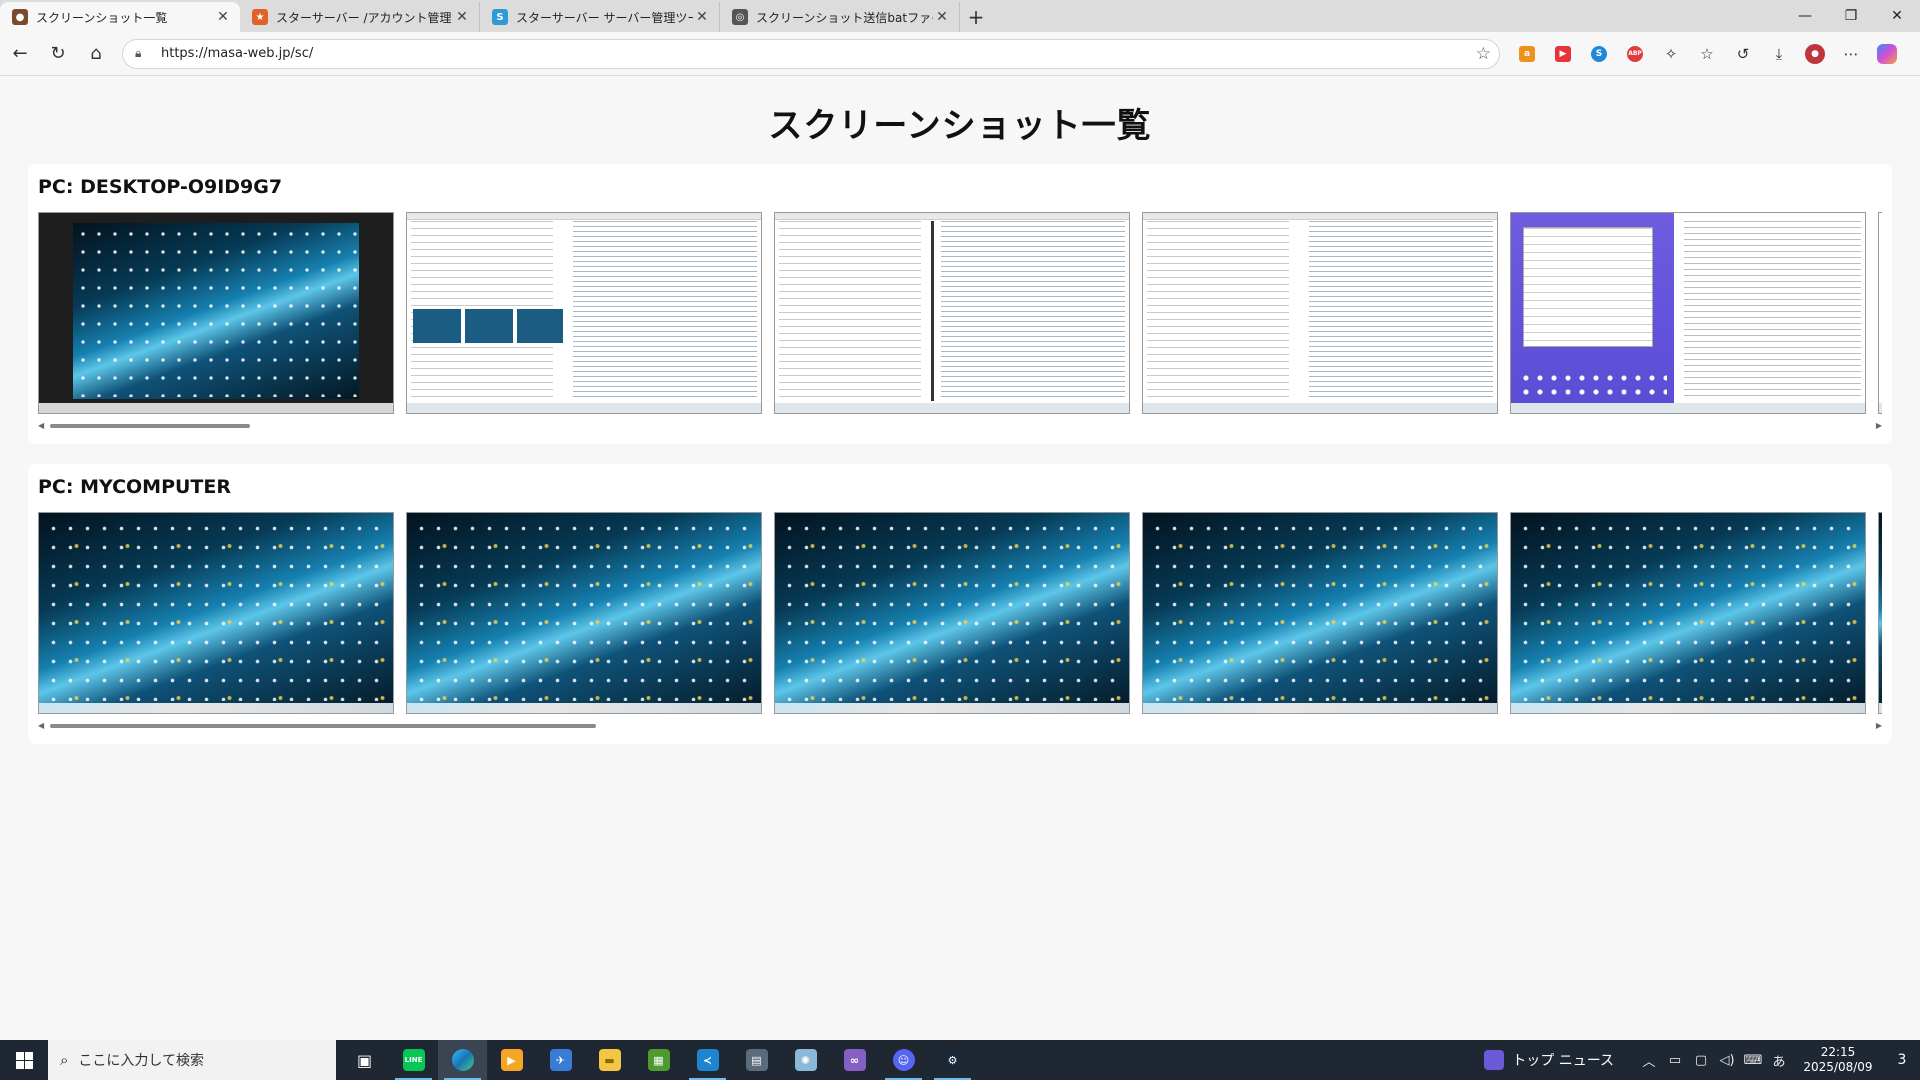  What do you see at coordinates (96, 54) in the screenshot?
I see `home-icon: ⌂` at bounding box center [96, 54].